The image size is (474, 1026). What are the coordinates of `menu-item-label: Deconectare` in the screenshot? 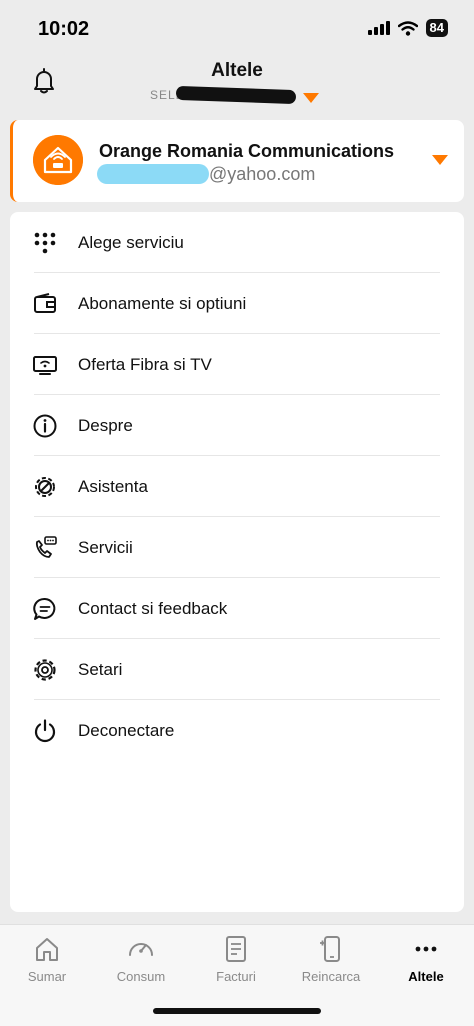 It's located at (126, 730).